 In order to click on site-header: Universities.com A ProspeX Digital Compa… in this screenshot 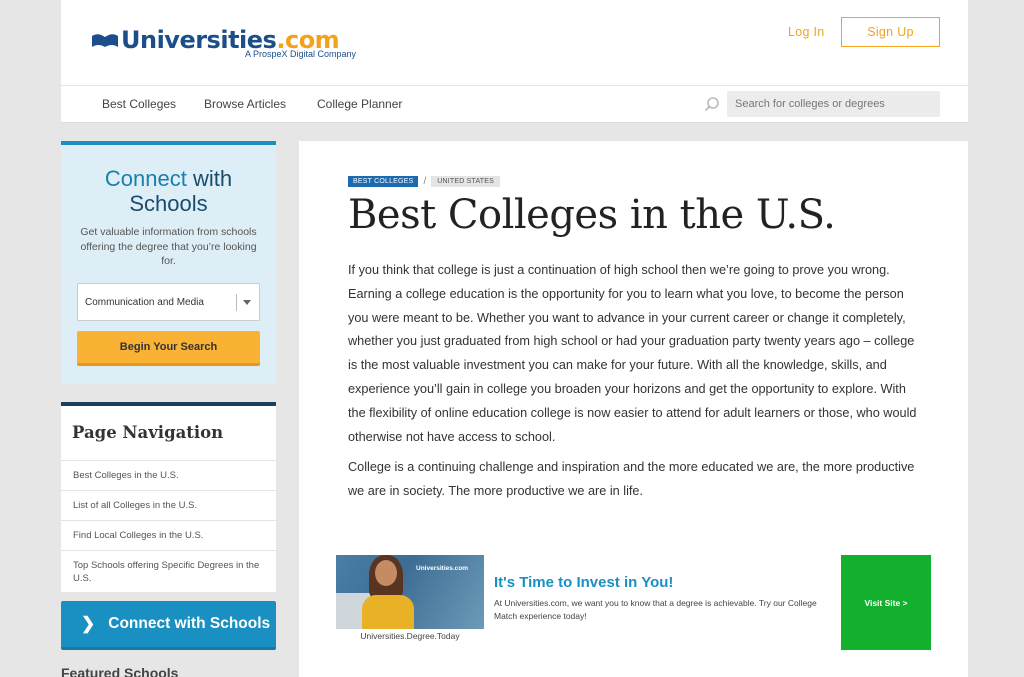, I will do `click(514, 43)`.